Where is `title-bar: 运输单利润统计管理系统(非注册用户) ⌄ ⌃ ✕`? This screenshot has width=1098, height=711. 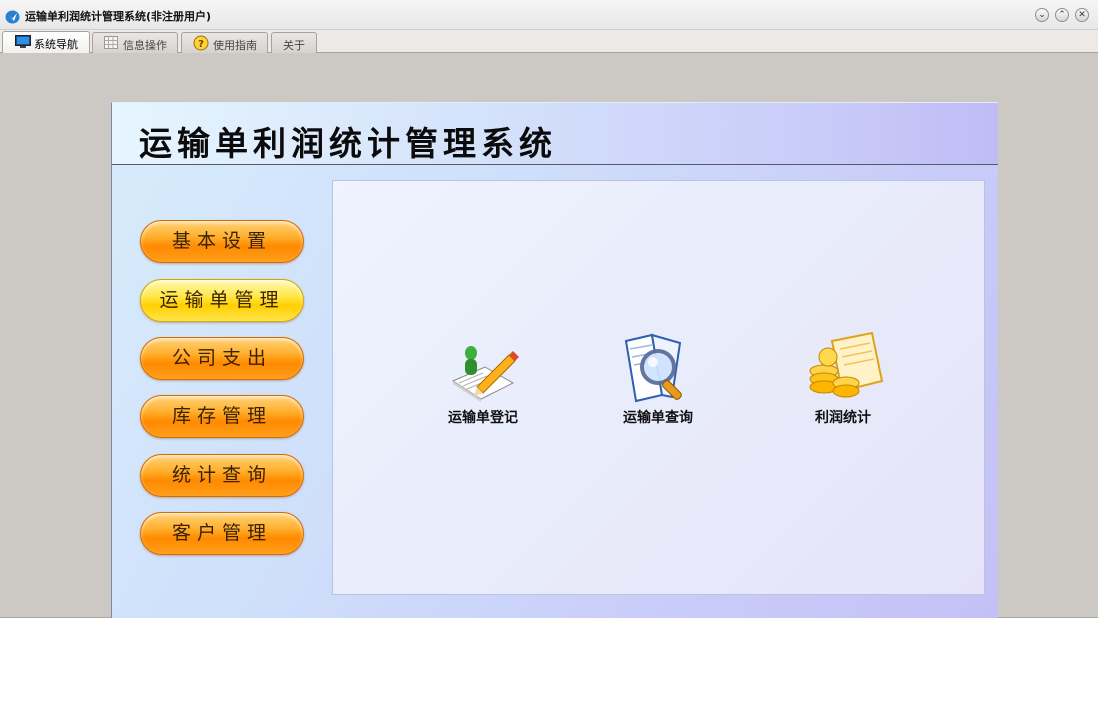
title-bar: 运输单利润统计管理系统(非注册用户) ⌄ ⌃ ✕ is located at coordinates (549, 15).